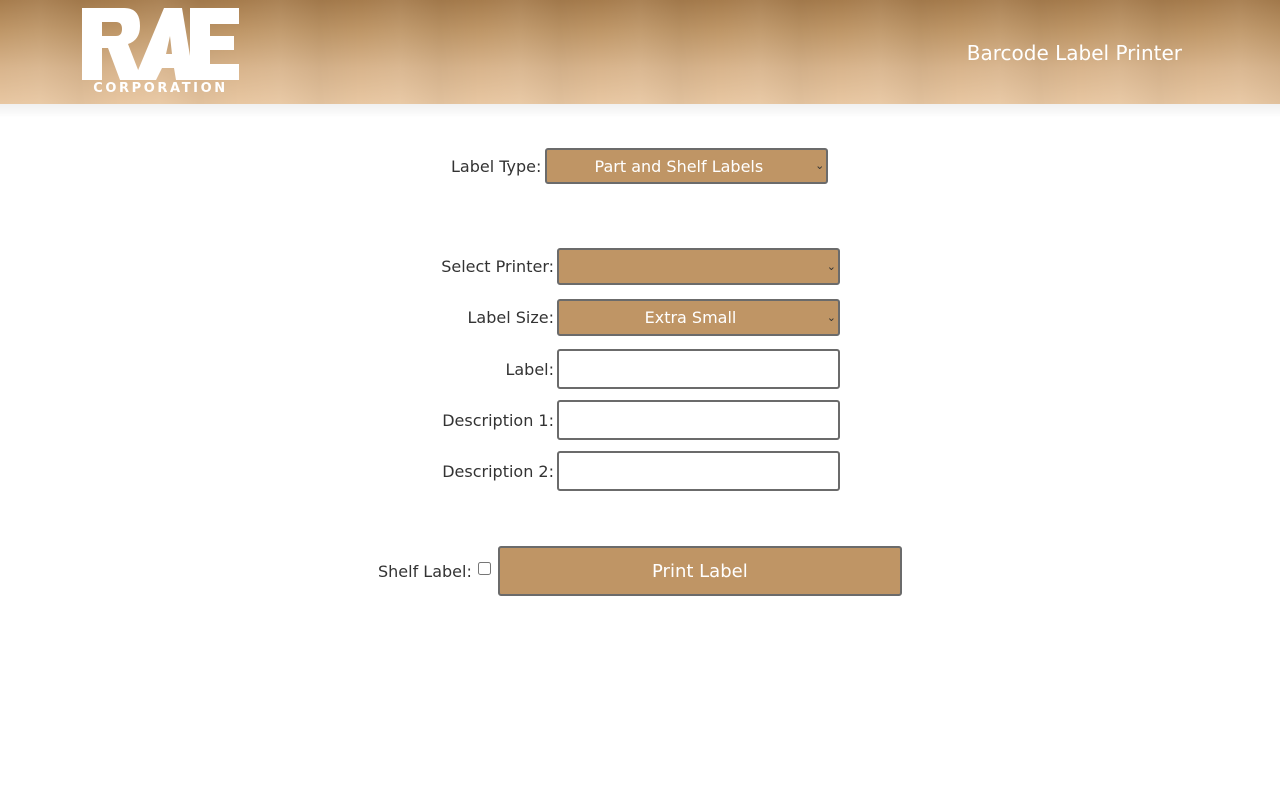  Describe the element at coordinates (496, 166) in the screenshot. I see `label-type-label: Label Type:` at that location.